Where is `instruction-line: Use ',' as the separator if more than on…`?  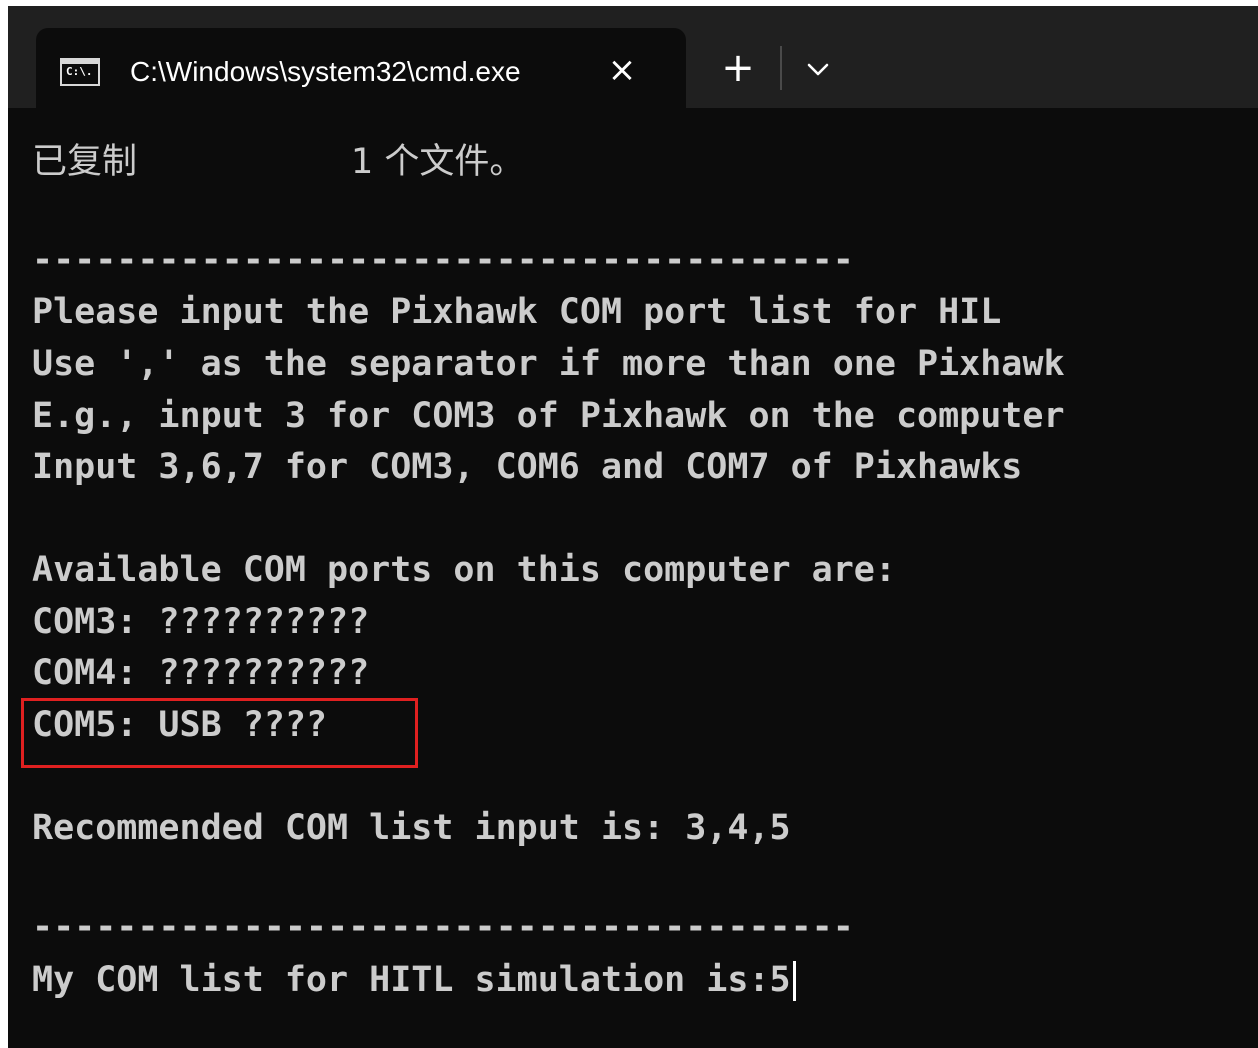 instruction-line: Use ',' as the separator if more than on… is located at coordinates (548, 364).